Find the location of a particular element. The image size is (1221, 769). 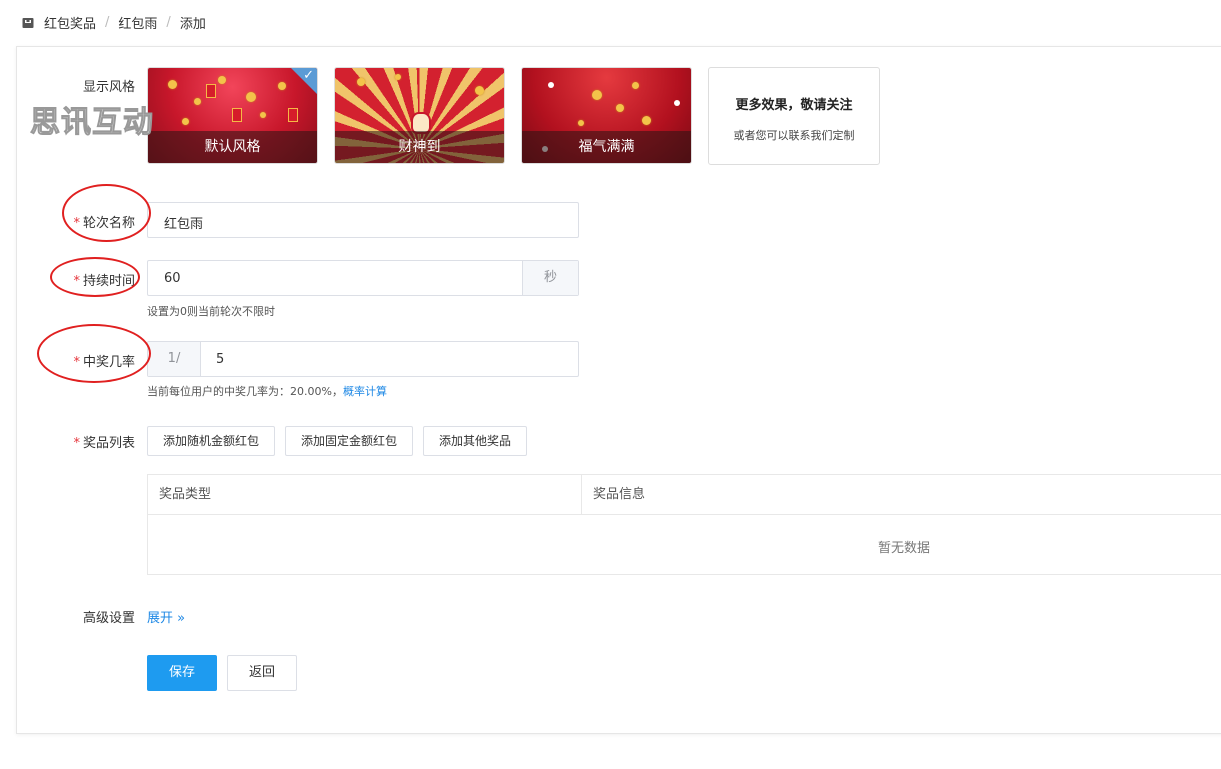

more-effects-title: 更多效果，敬请关注 is located at coordinates (794, 105).